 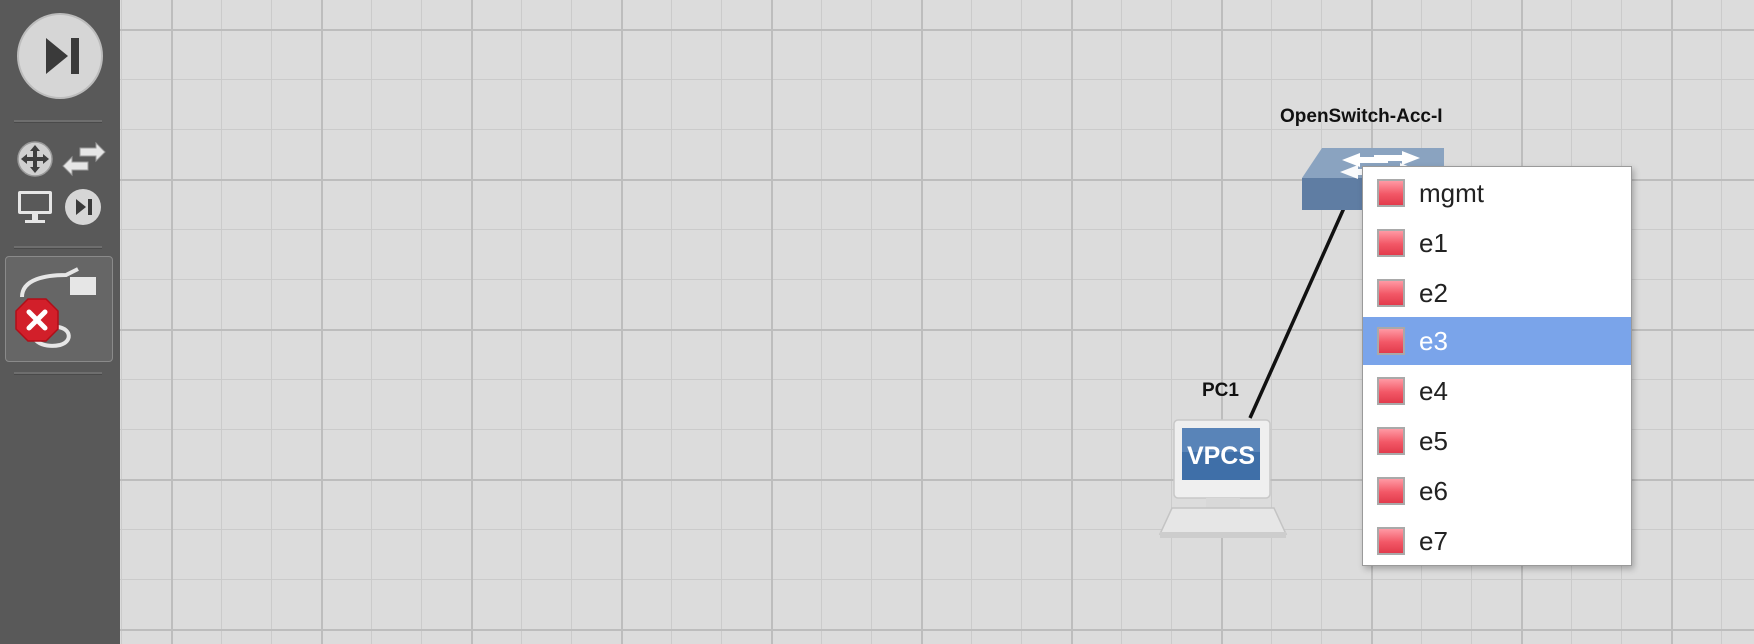 I want to click on port-item-label: e5, so click(x=1433, y=440).